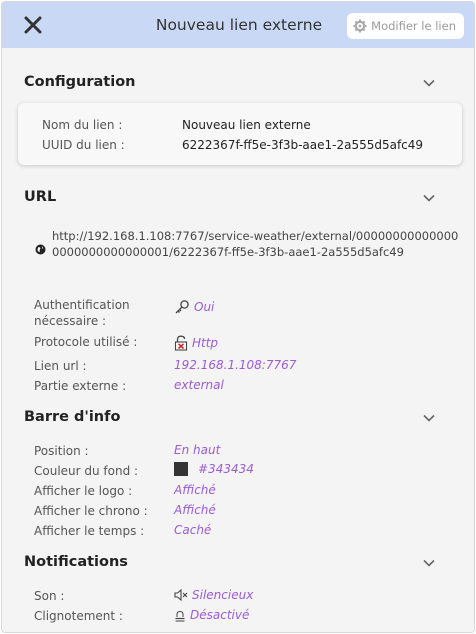 This screenshot has width=476, height=634. What do you see at coordinates (195, 490) in the screenshot?
I see `show-logo-value: Affiché` at bounding box center [195, 490].